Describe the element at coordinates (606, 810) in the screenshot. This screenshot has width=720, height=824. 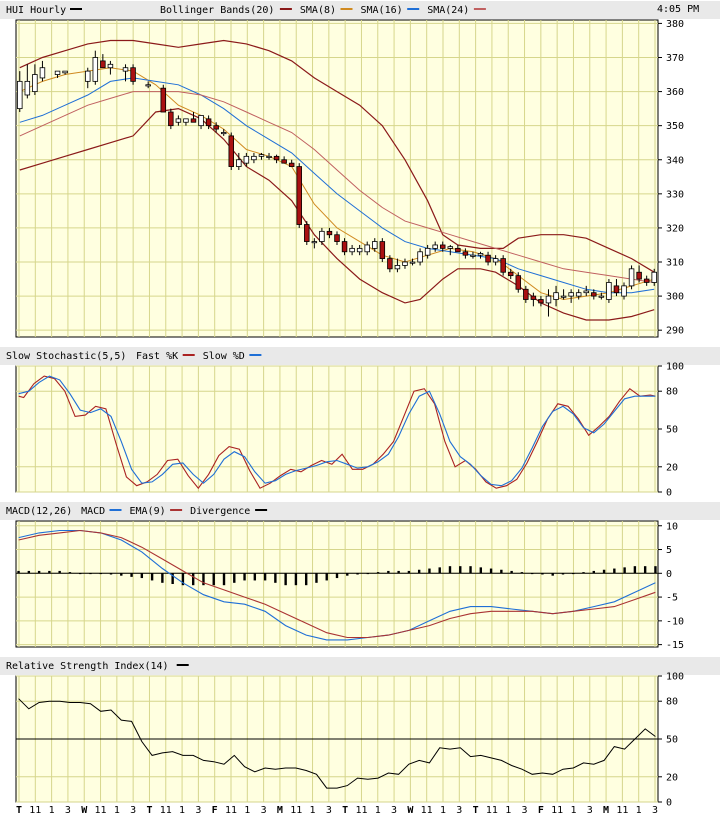
I see `x-tick-label: M` at that location.